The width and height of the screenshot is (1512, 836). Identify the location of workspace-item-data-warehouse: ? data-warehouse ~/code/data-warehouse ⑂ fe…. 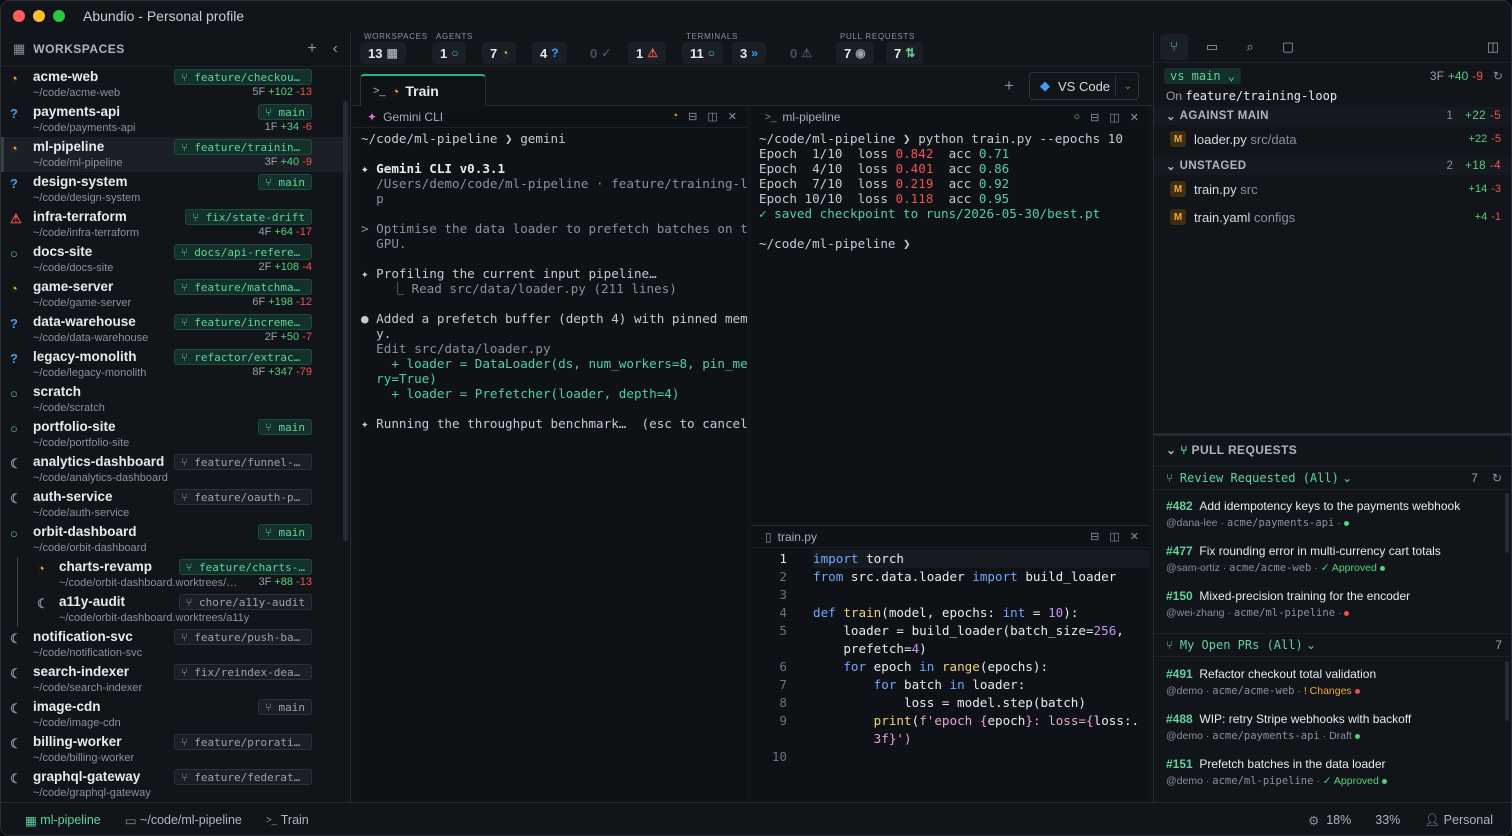
(175, 329).